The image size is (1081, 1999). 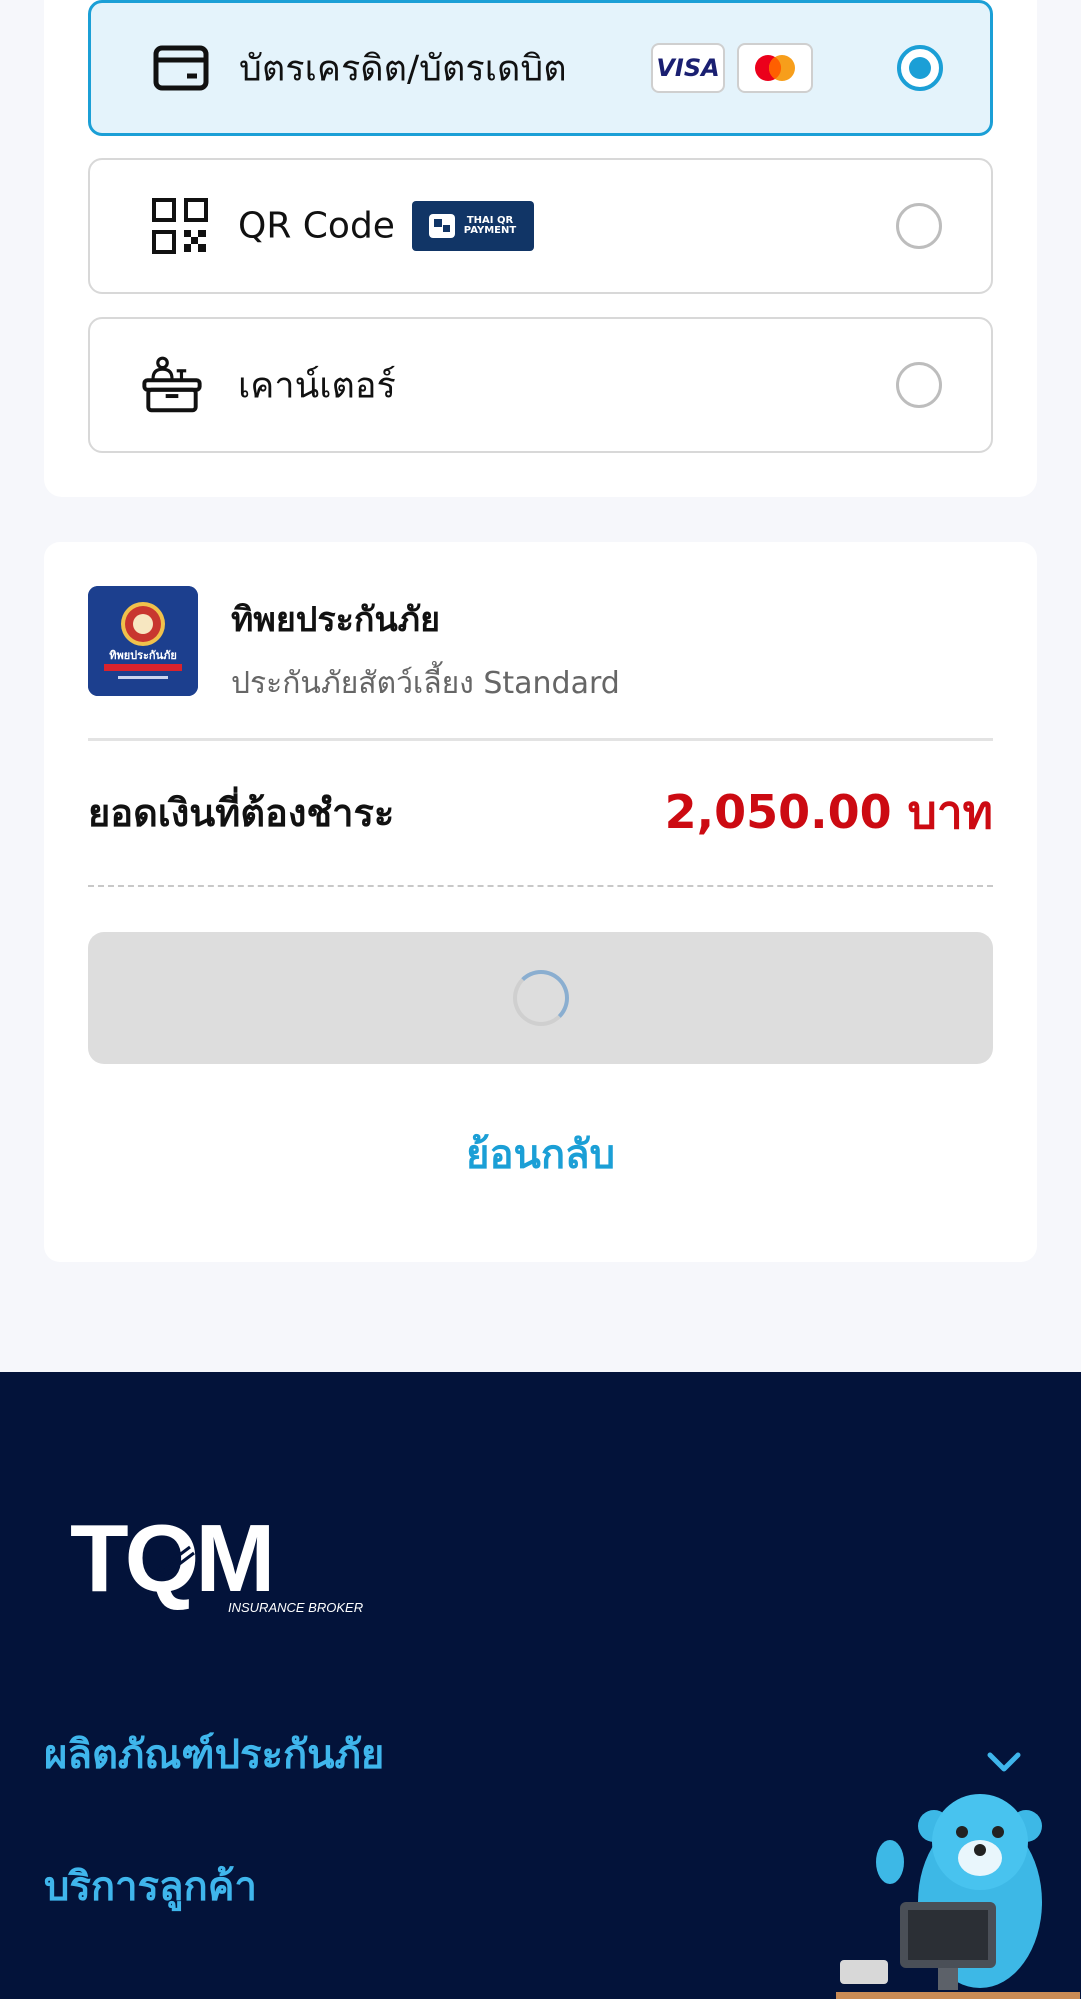 I want to click on radio-credit-card, so click(x=920, y=68).